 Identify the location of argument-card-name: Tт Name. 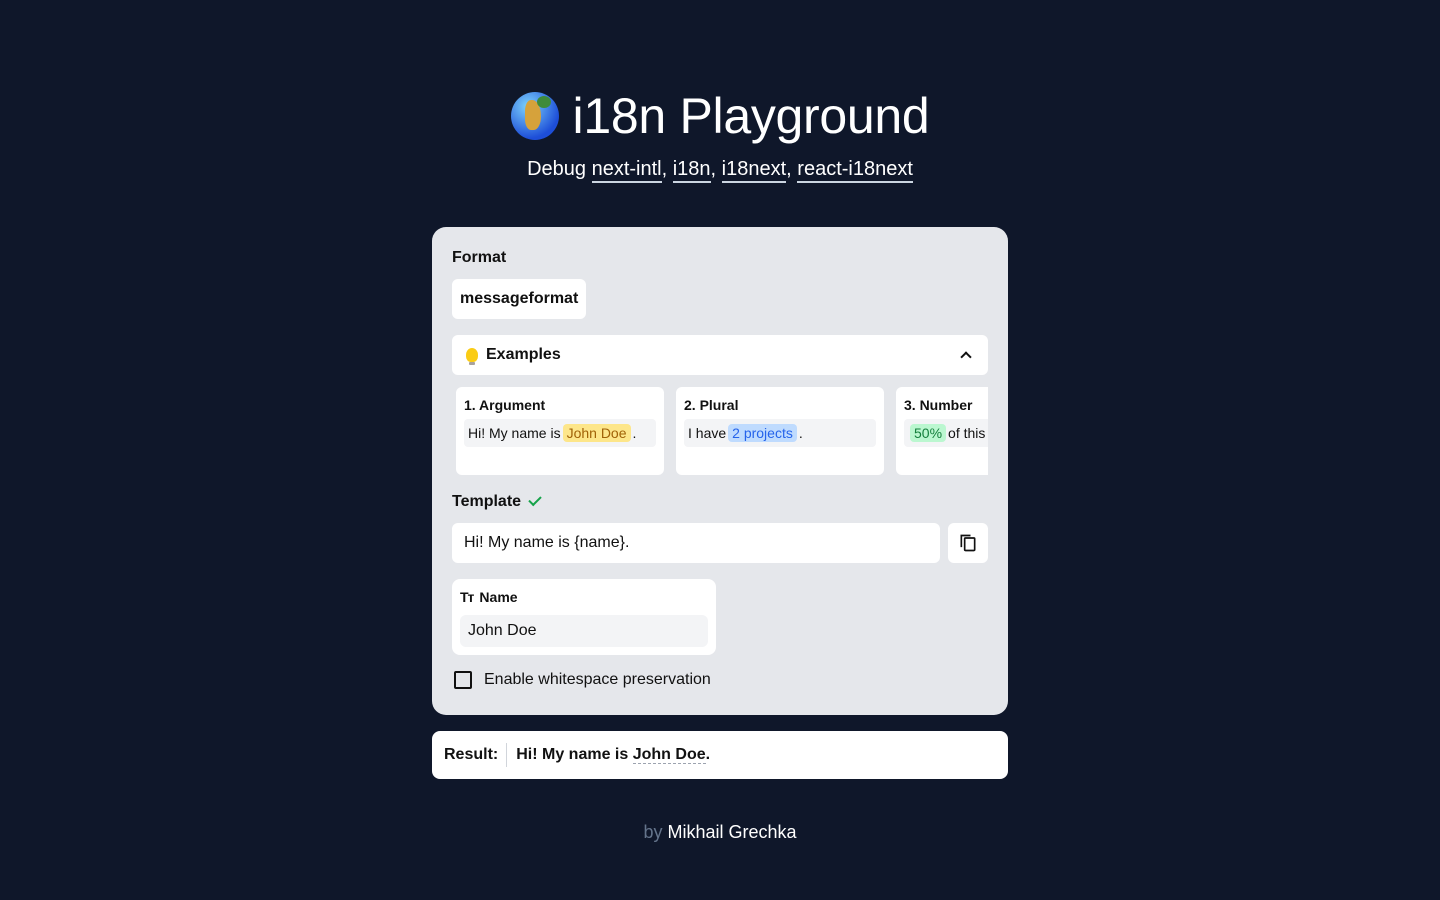
(584, 617).